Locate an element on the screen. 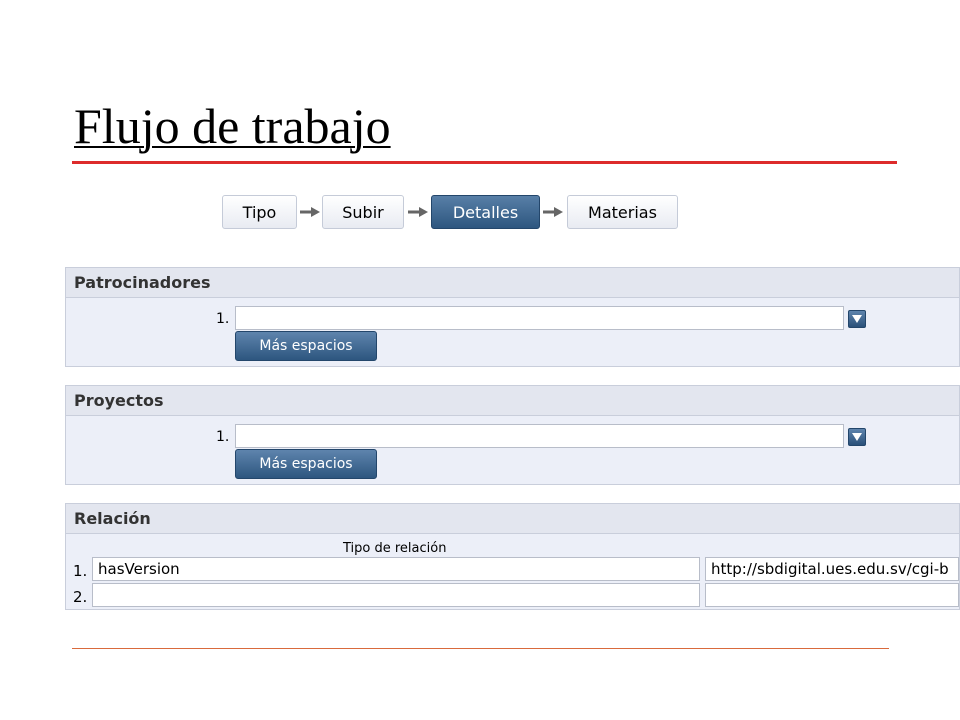 This screenshot has height=720, width=960. sponsors-row-number: 1. is located at coordinates (223, 319).